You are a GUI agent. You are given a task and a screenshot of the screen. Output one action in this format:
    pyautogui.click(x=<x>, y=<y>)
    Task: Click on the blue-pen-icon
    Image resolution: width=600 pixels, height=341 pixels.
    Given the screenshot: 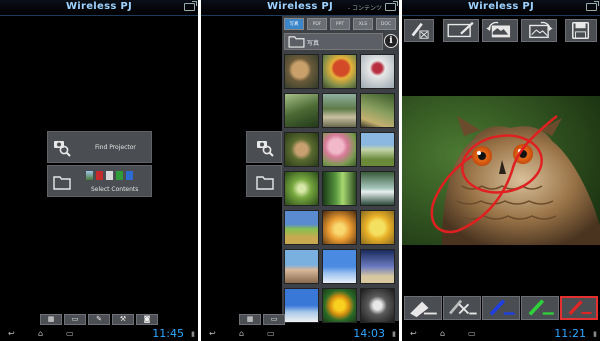 What is the action you would take?
    pyautogui.click(x=502, y=307)
    